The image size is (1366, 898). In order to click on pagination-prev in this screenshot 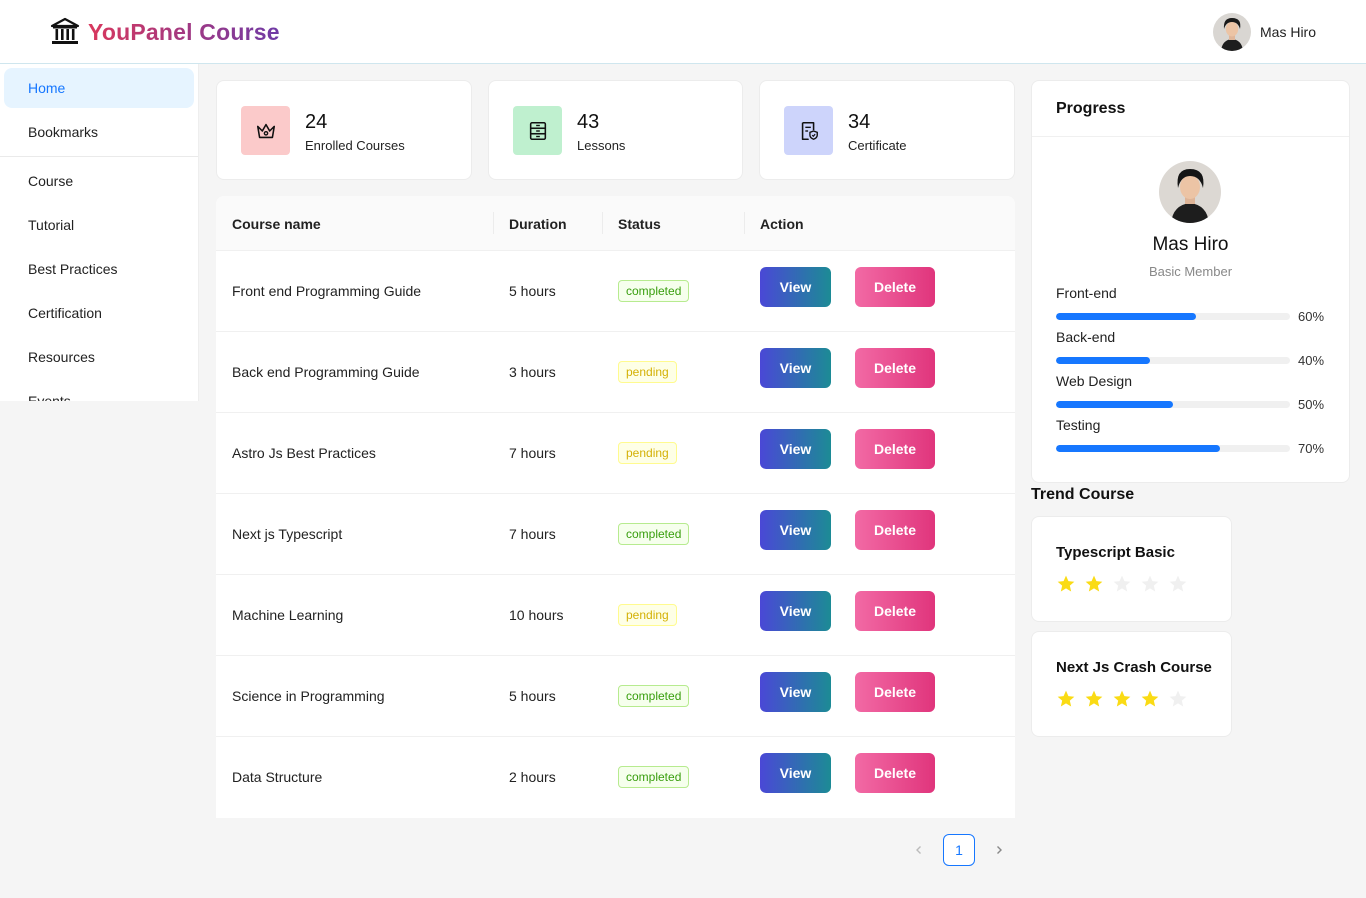, I will do `click(919, 850)`.